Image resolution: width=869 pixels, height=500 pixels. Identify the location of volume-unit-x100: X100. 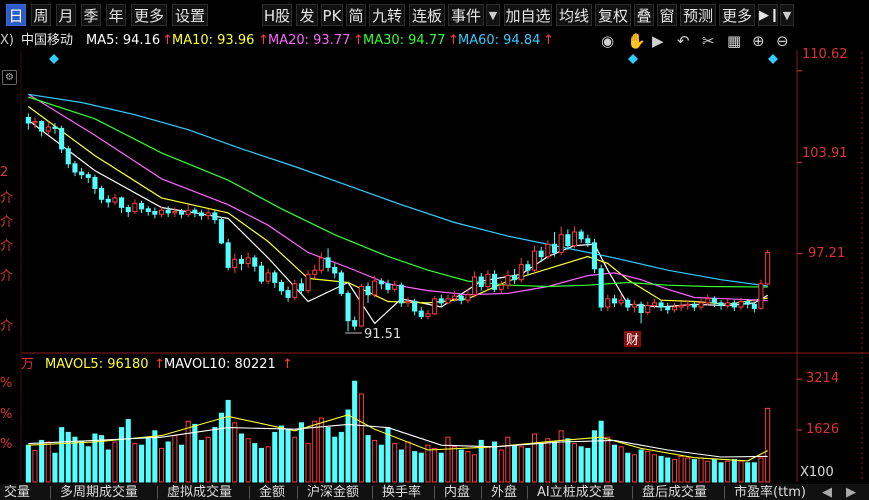
(817, 472).